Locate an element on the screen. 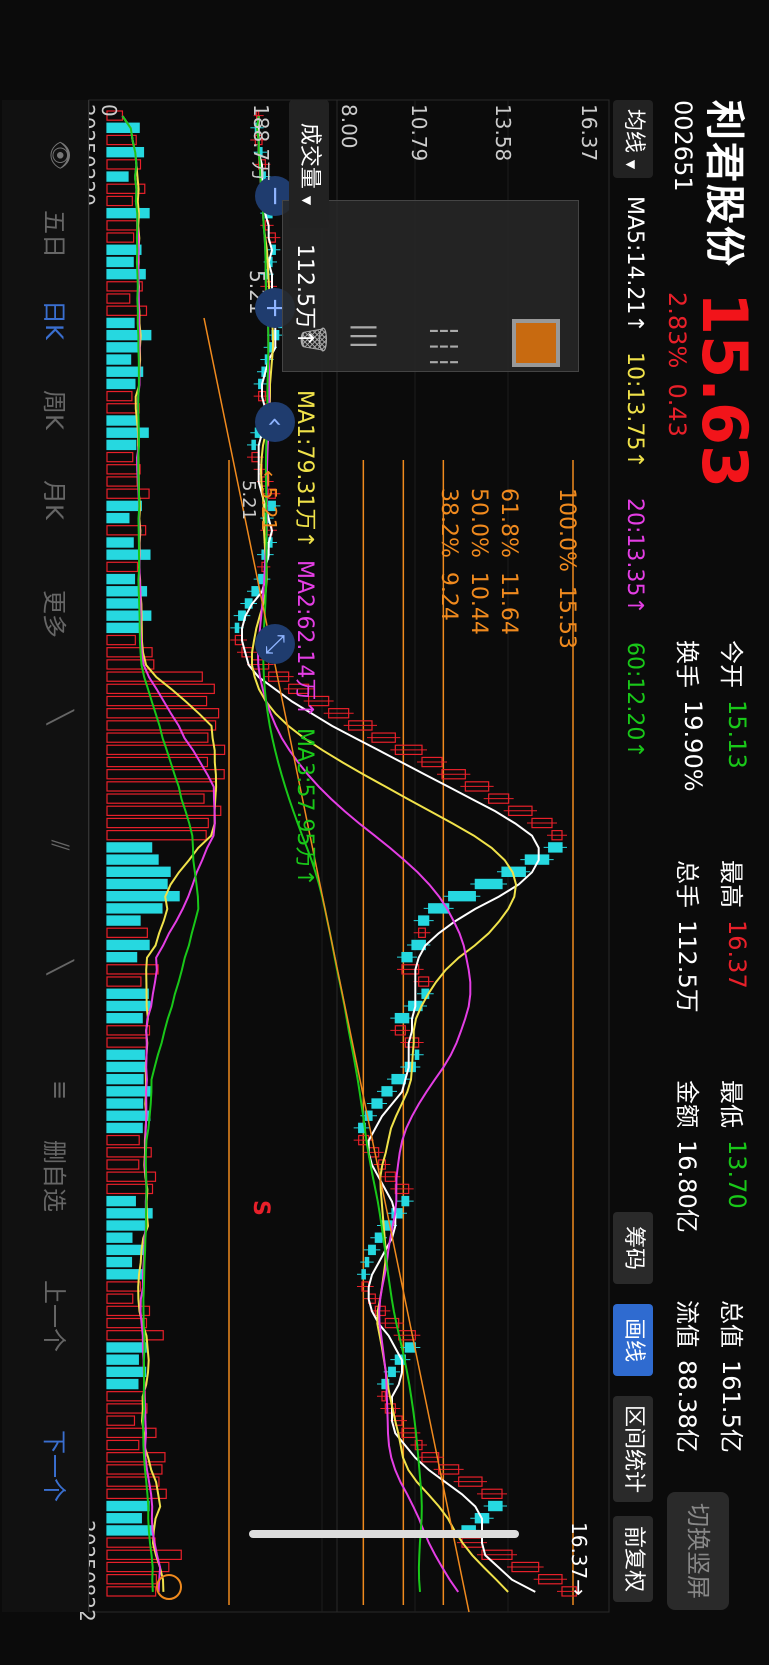 The height and width of the screenshot is (1665, 769). collapse-icon: ⤡ is located at coordinates (275, 644).